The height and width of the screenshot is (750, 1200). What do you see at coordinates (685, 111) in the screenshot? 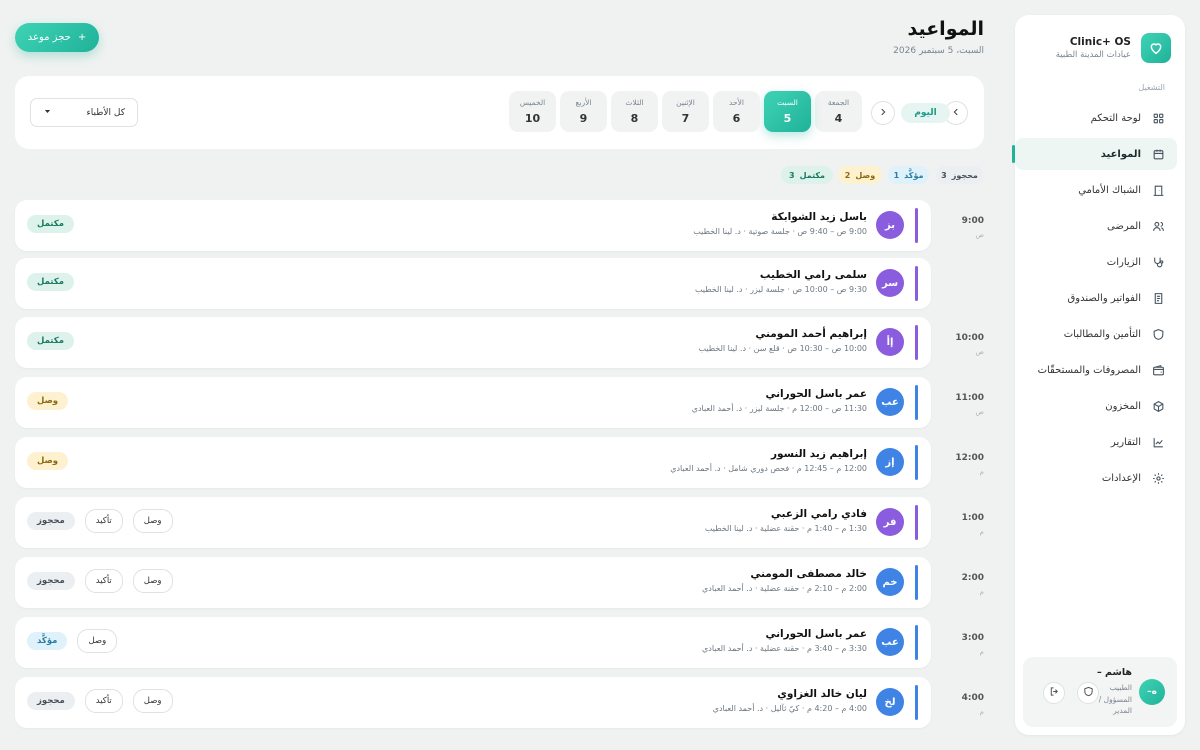
I see `day-monday: الإثنين 7` at bounding box center [685, 111].